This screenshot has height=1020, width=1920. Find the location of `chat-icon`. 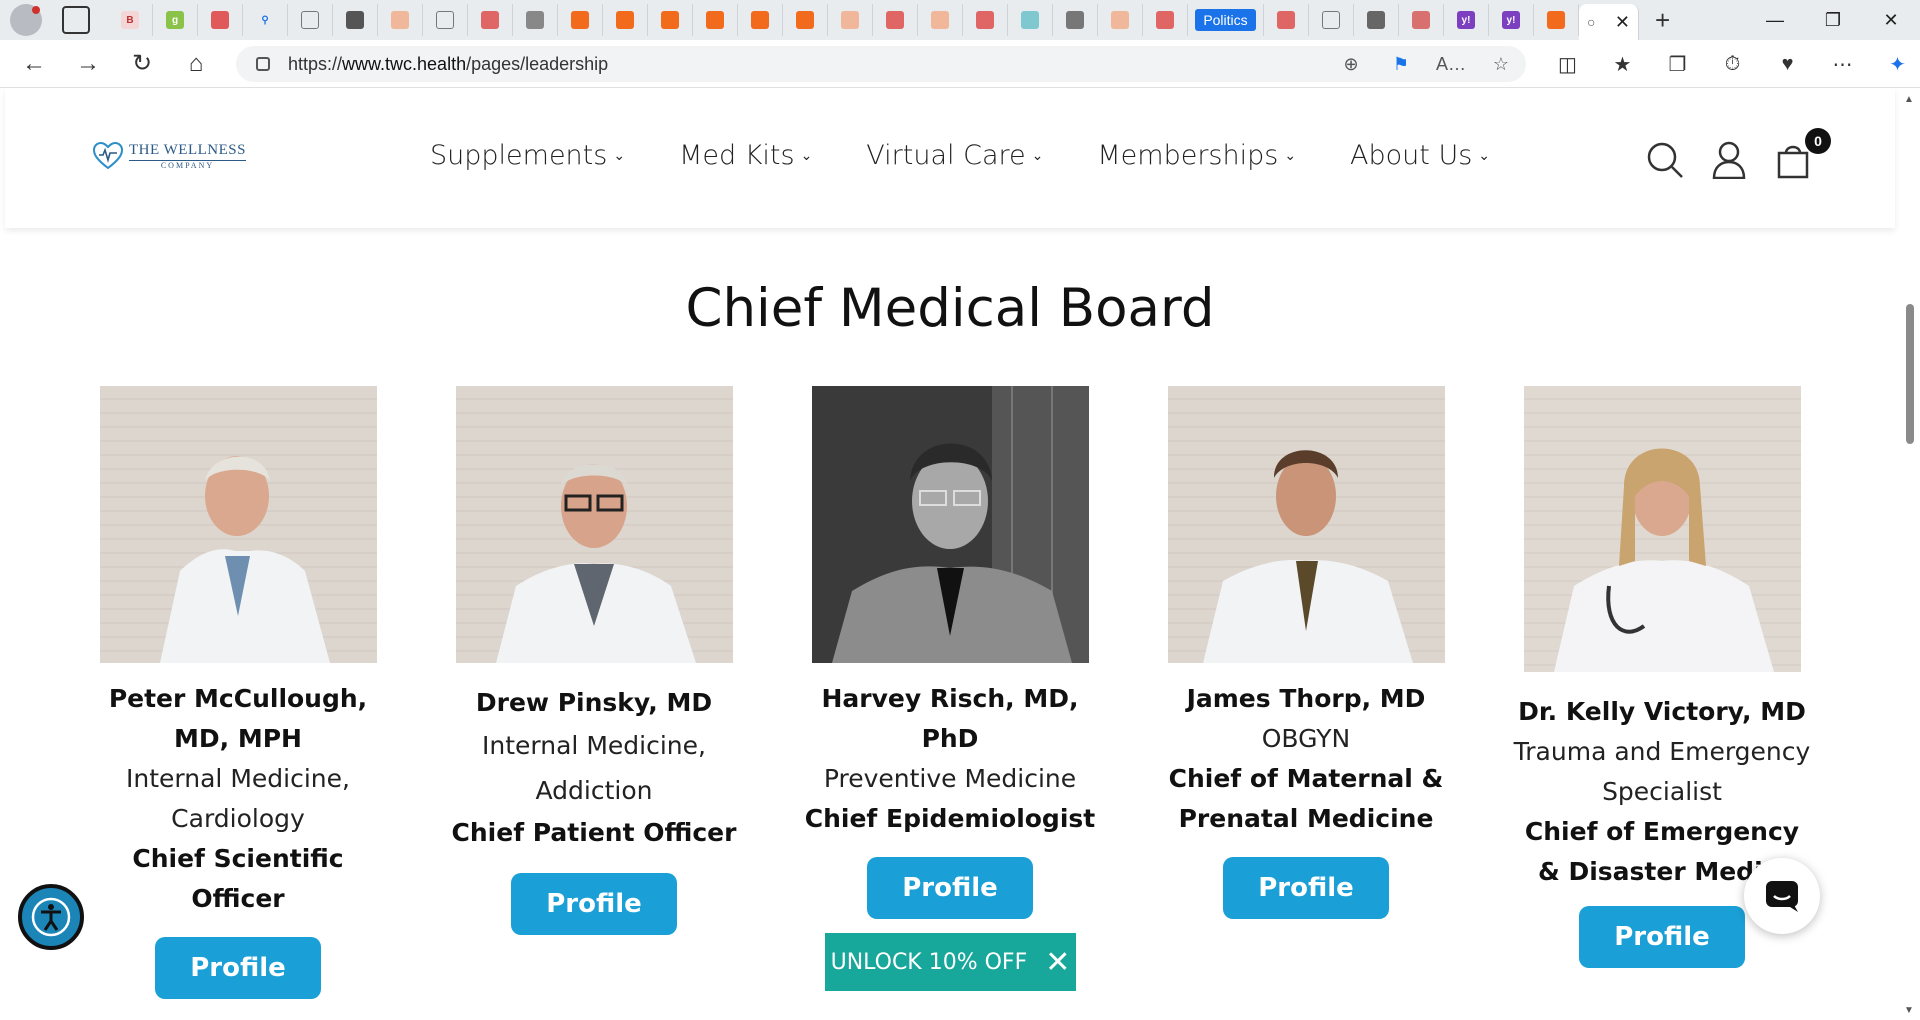

chat-icon is located at coordinates (1782, 896).